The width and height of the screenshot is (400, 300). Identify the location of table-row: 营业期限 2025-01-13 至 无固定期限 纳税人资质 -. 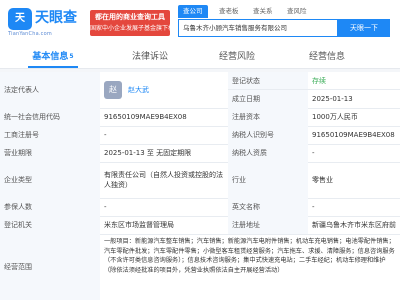
(200, 153).